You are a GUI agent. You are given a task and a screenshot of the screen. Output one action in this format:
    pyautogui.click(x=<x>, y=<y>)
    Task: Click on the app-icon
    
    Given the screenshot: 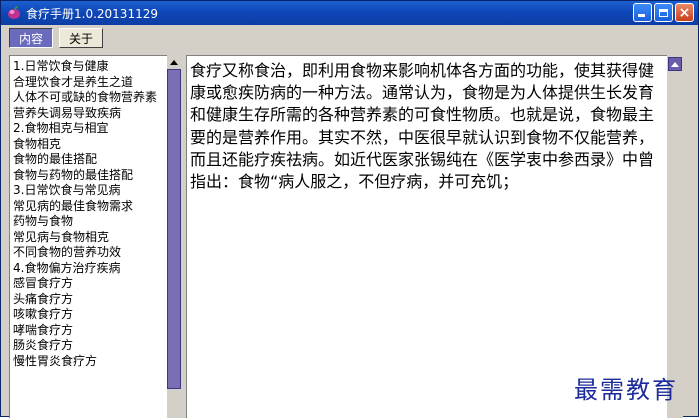 What is the action you would take?
    pyautogui.click(x=14, y=12)
    